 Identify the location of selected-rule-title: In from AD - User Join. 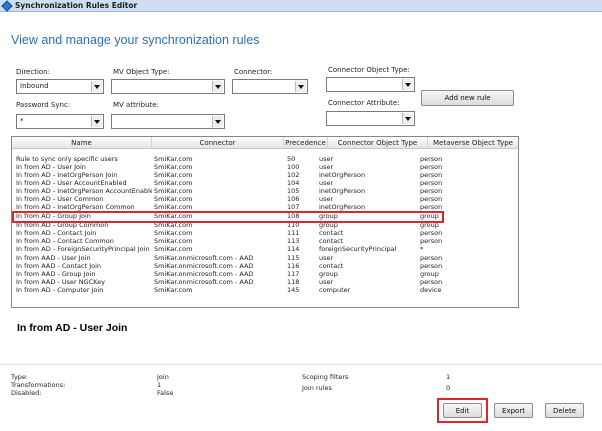
(72, 328).